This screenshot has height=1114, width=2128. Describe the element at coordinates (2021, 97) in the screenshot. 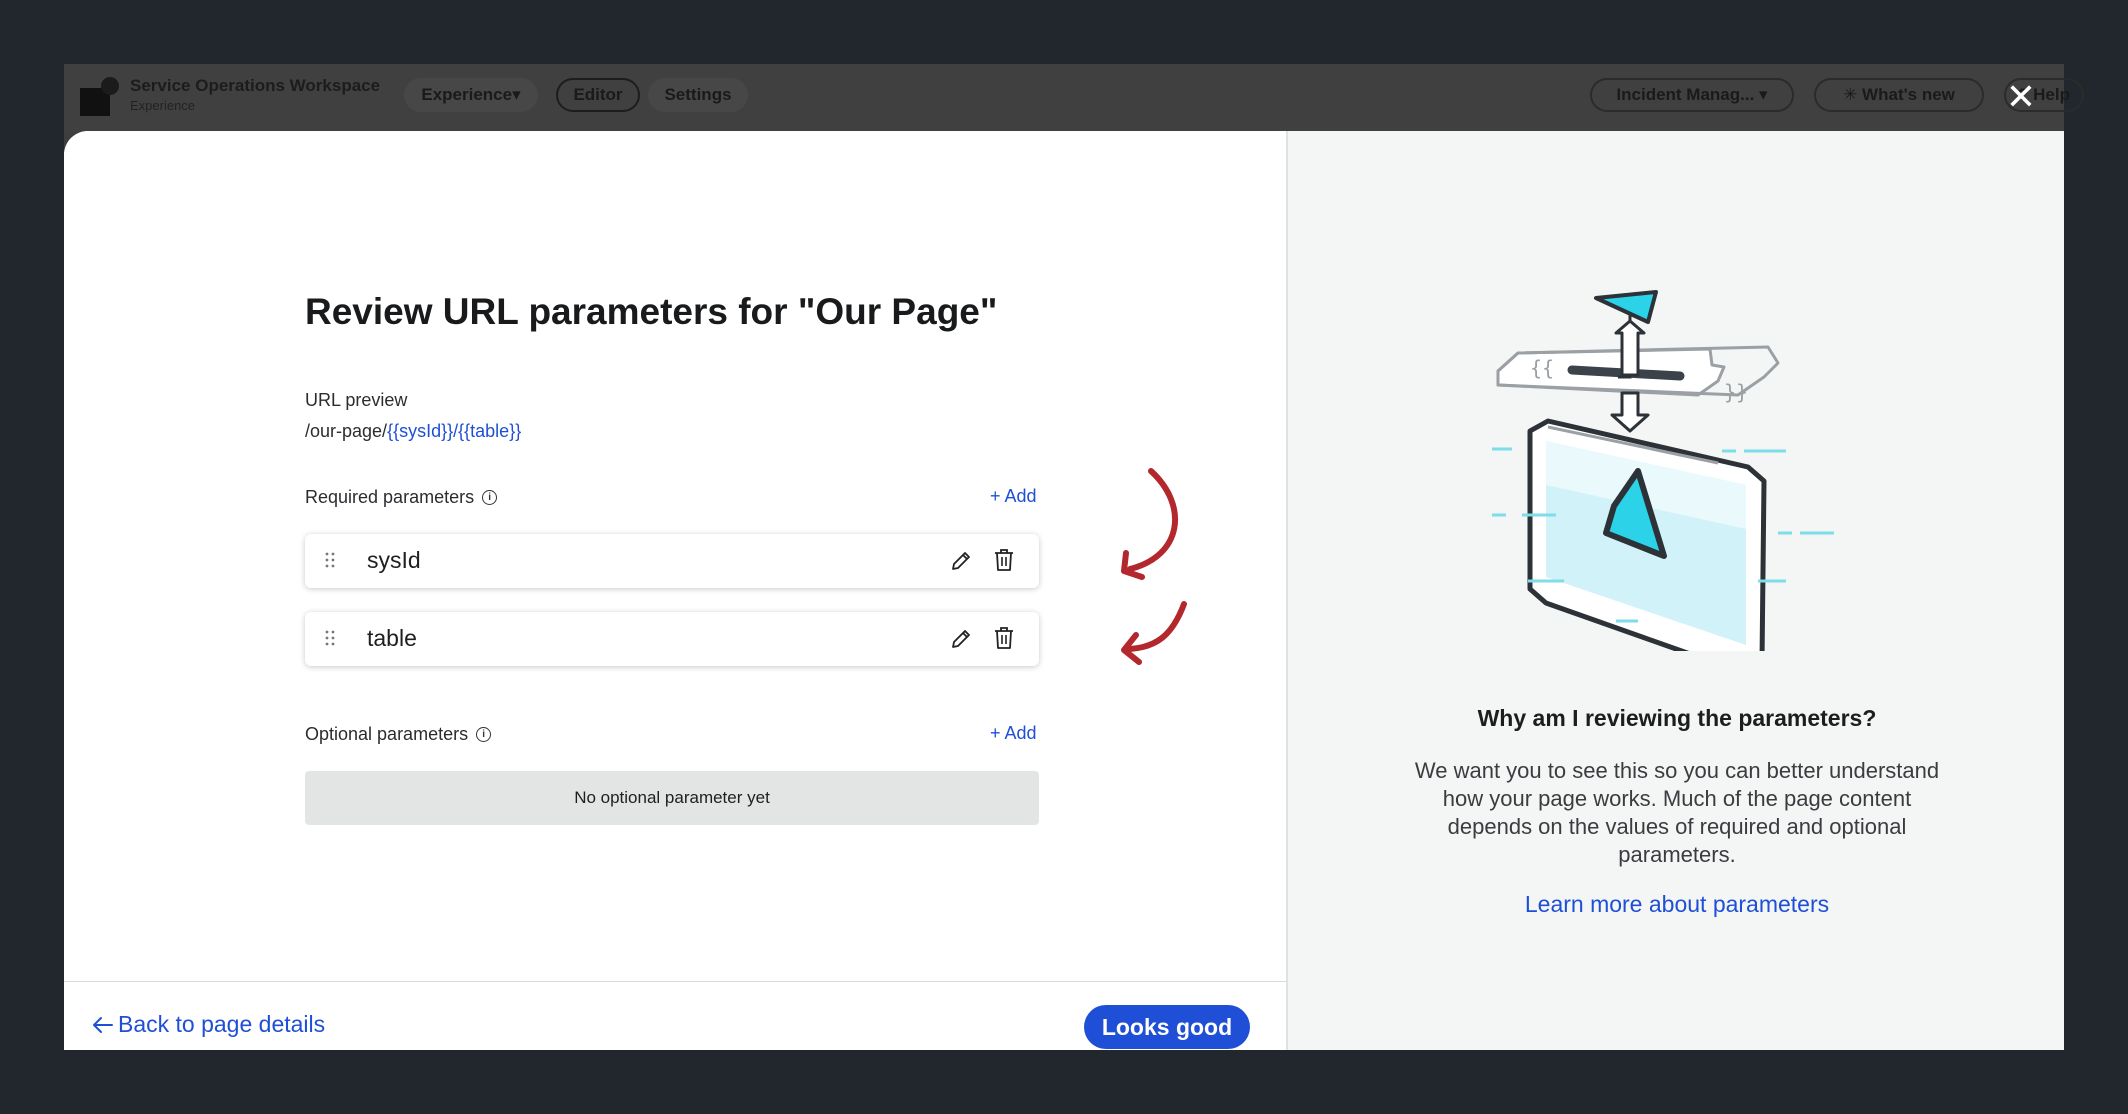

I see `close-icon: ✕` at that location.